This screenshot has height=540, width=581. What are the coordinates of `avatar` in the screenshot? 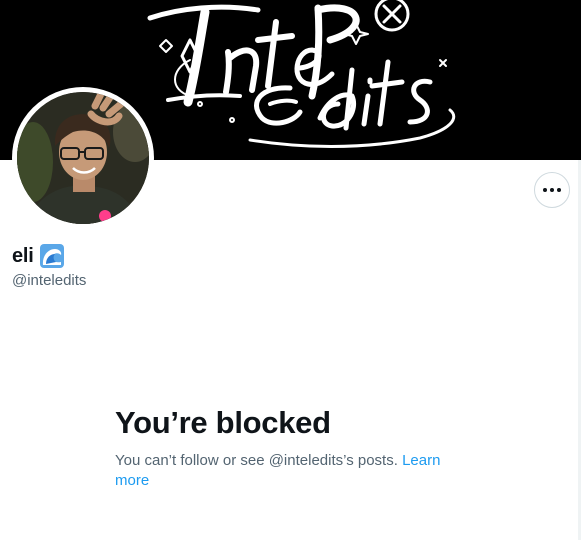 It's located at (83, 158).